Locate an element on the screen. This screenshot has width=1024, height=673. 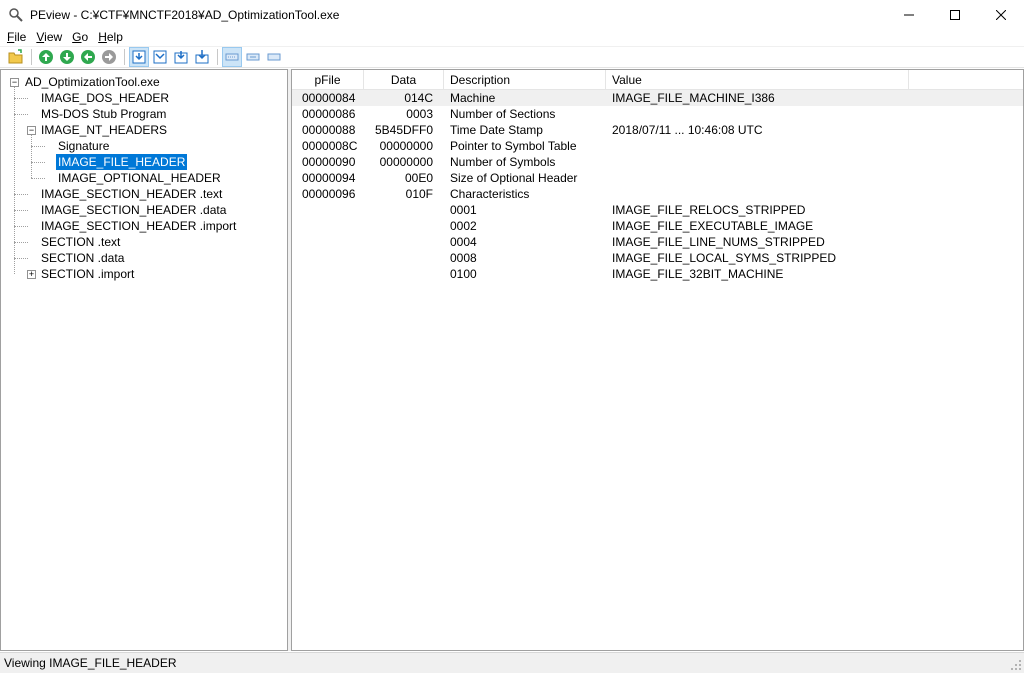
tree-item-image-file-header: IMAGE_FILE_HEADER is located at coordinates (144, 162).